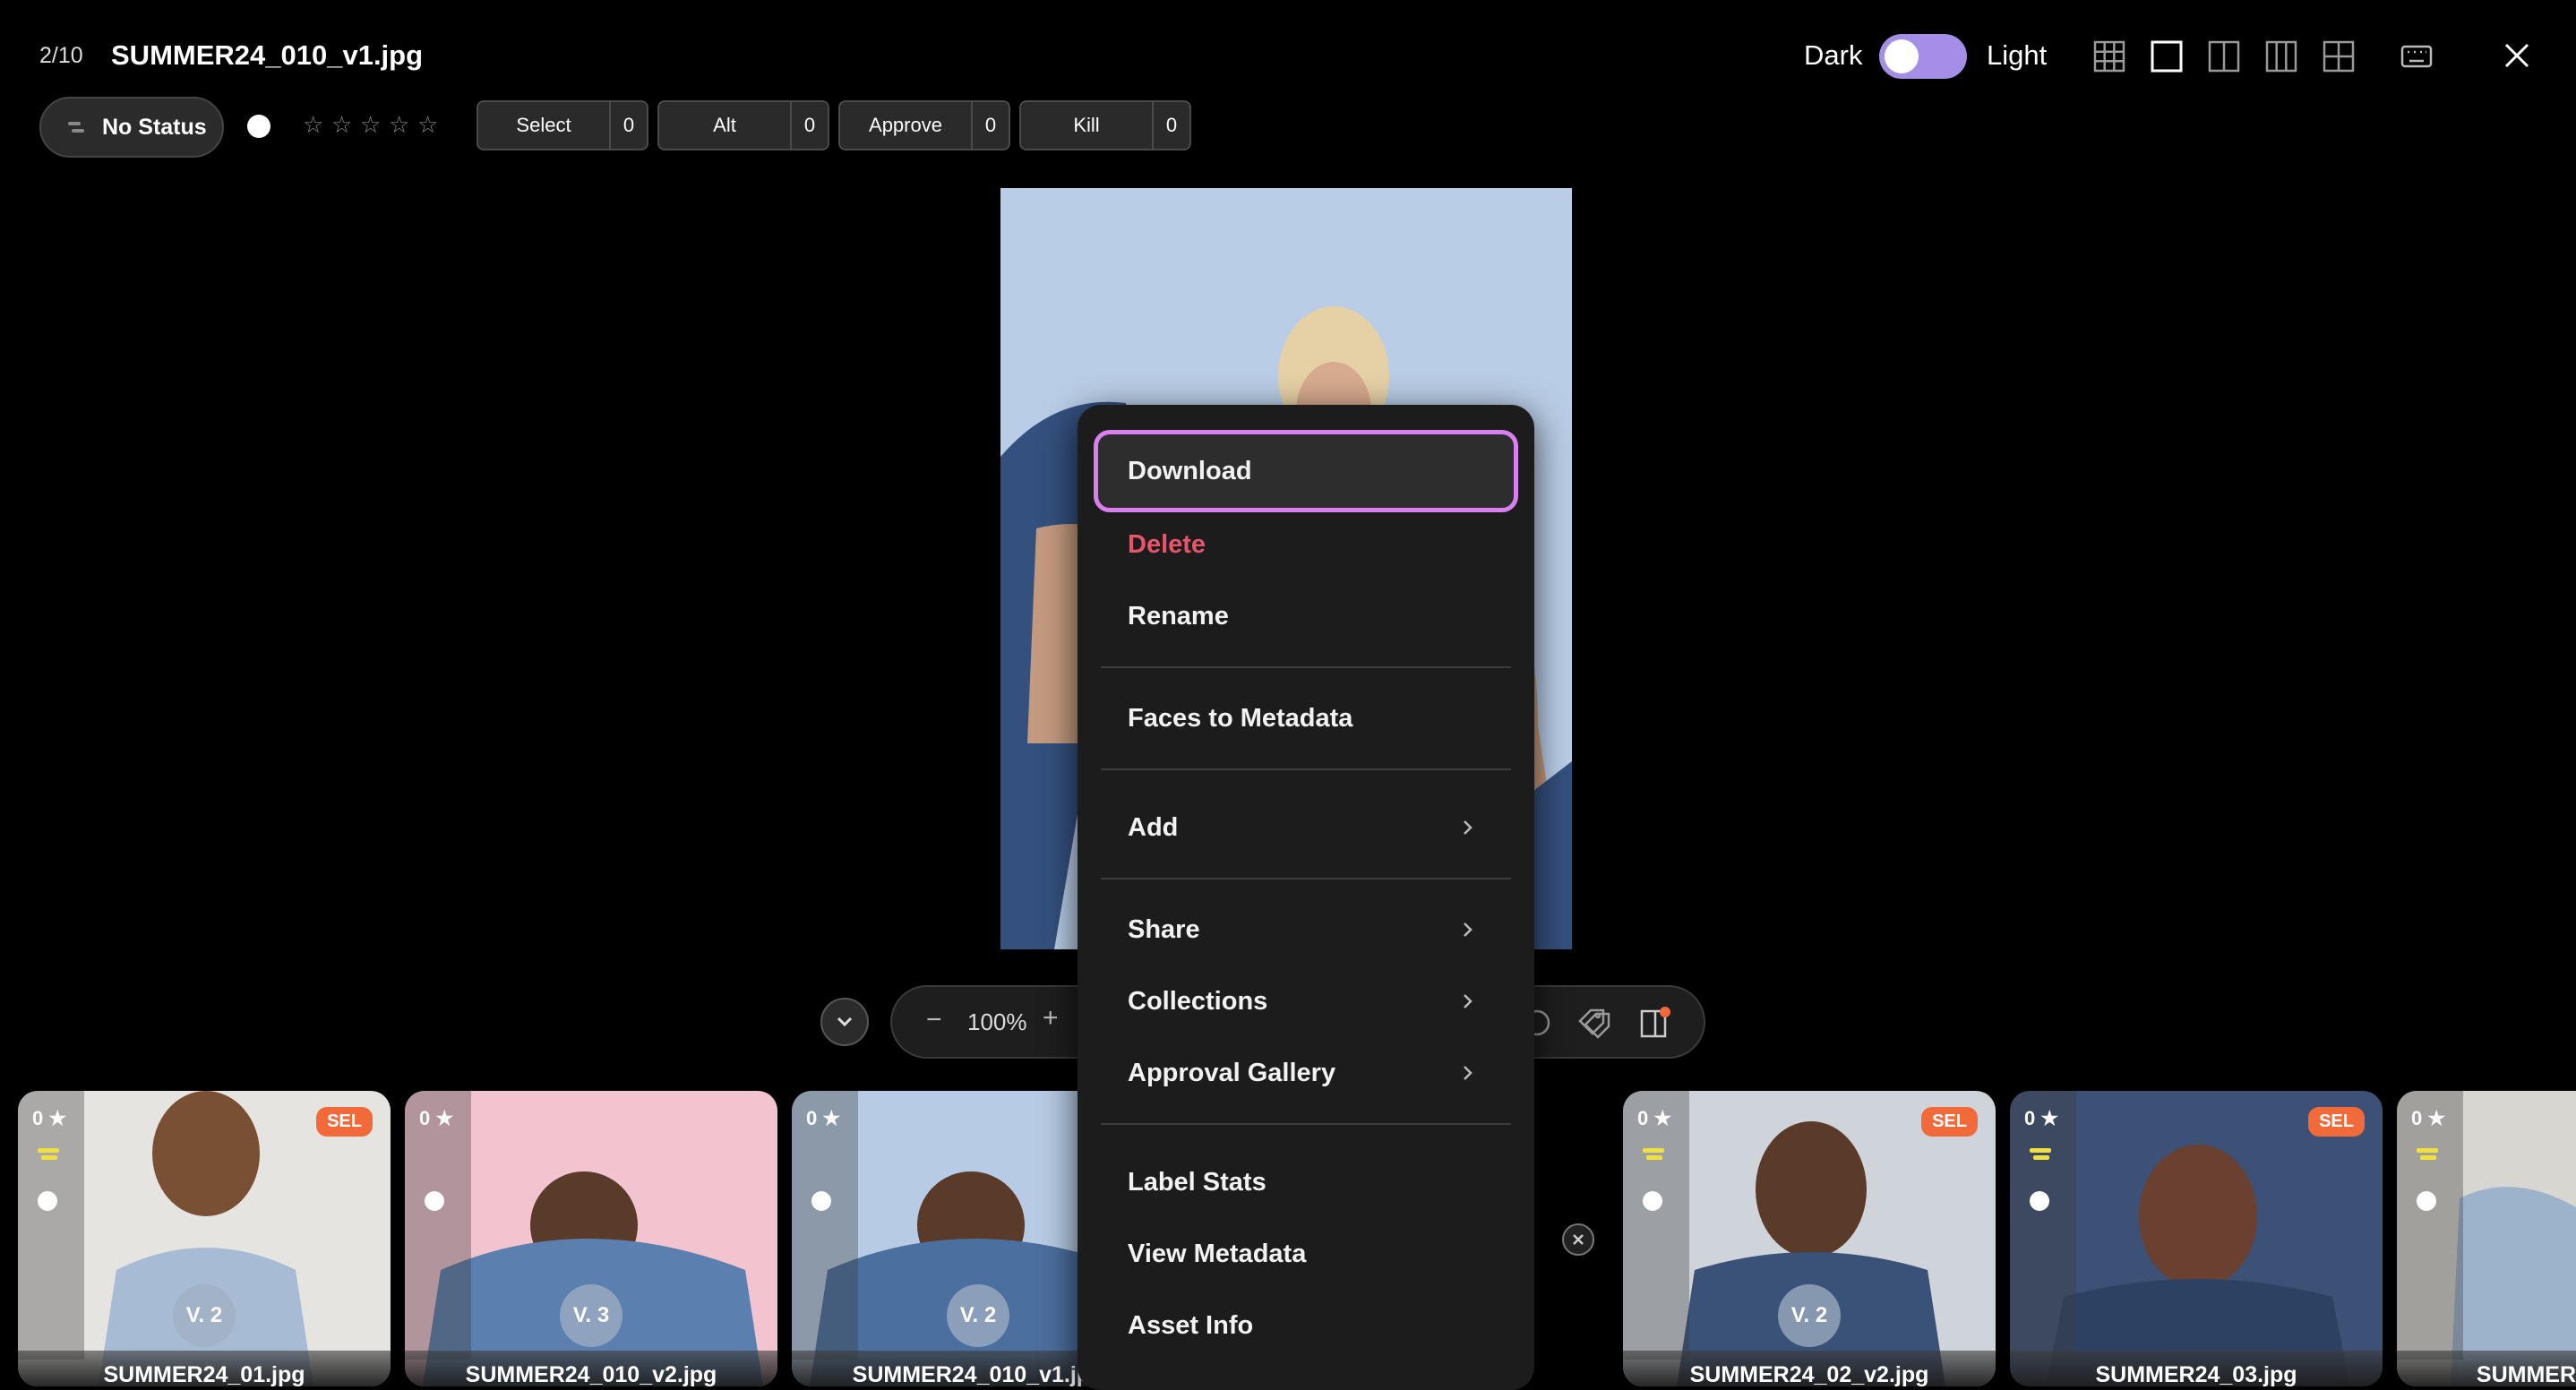  What do you see at coordinates (2416, 56) in the screenshot?
I see `keyboard-icon` at bounding box center [2416, 56].